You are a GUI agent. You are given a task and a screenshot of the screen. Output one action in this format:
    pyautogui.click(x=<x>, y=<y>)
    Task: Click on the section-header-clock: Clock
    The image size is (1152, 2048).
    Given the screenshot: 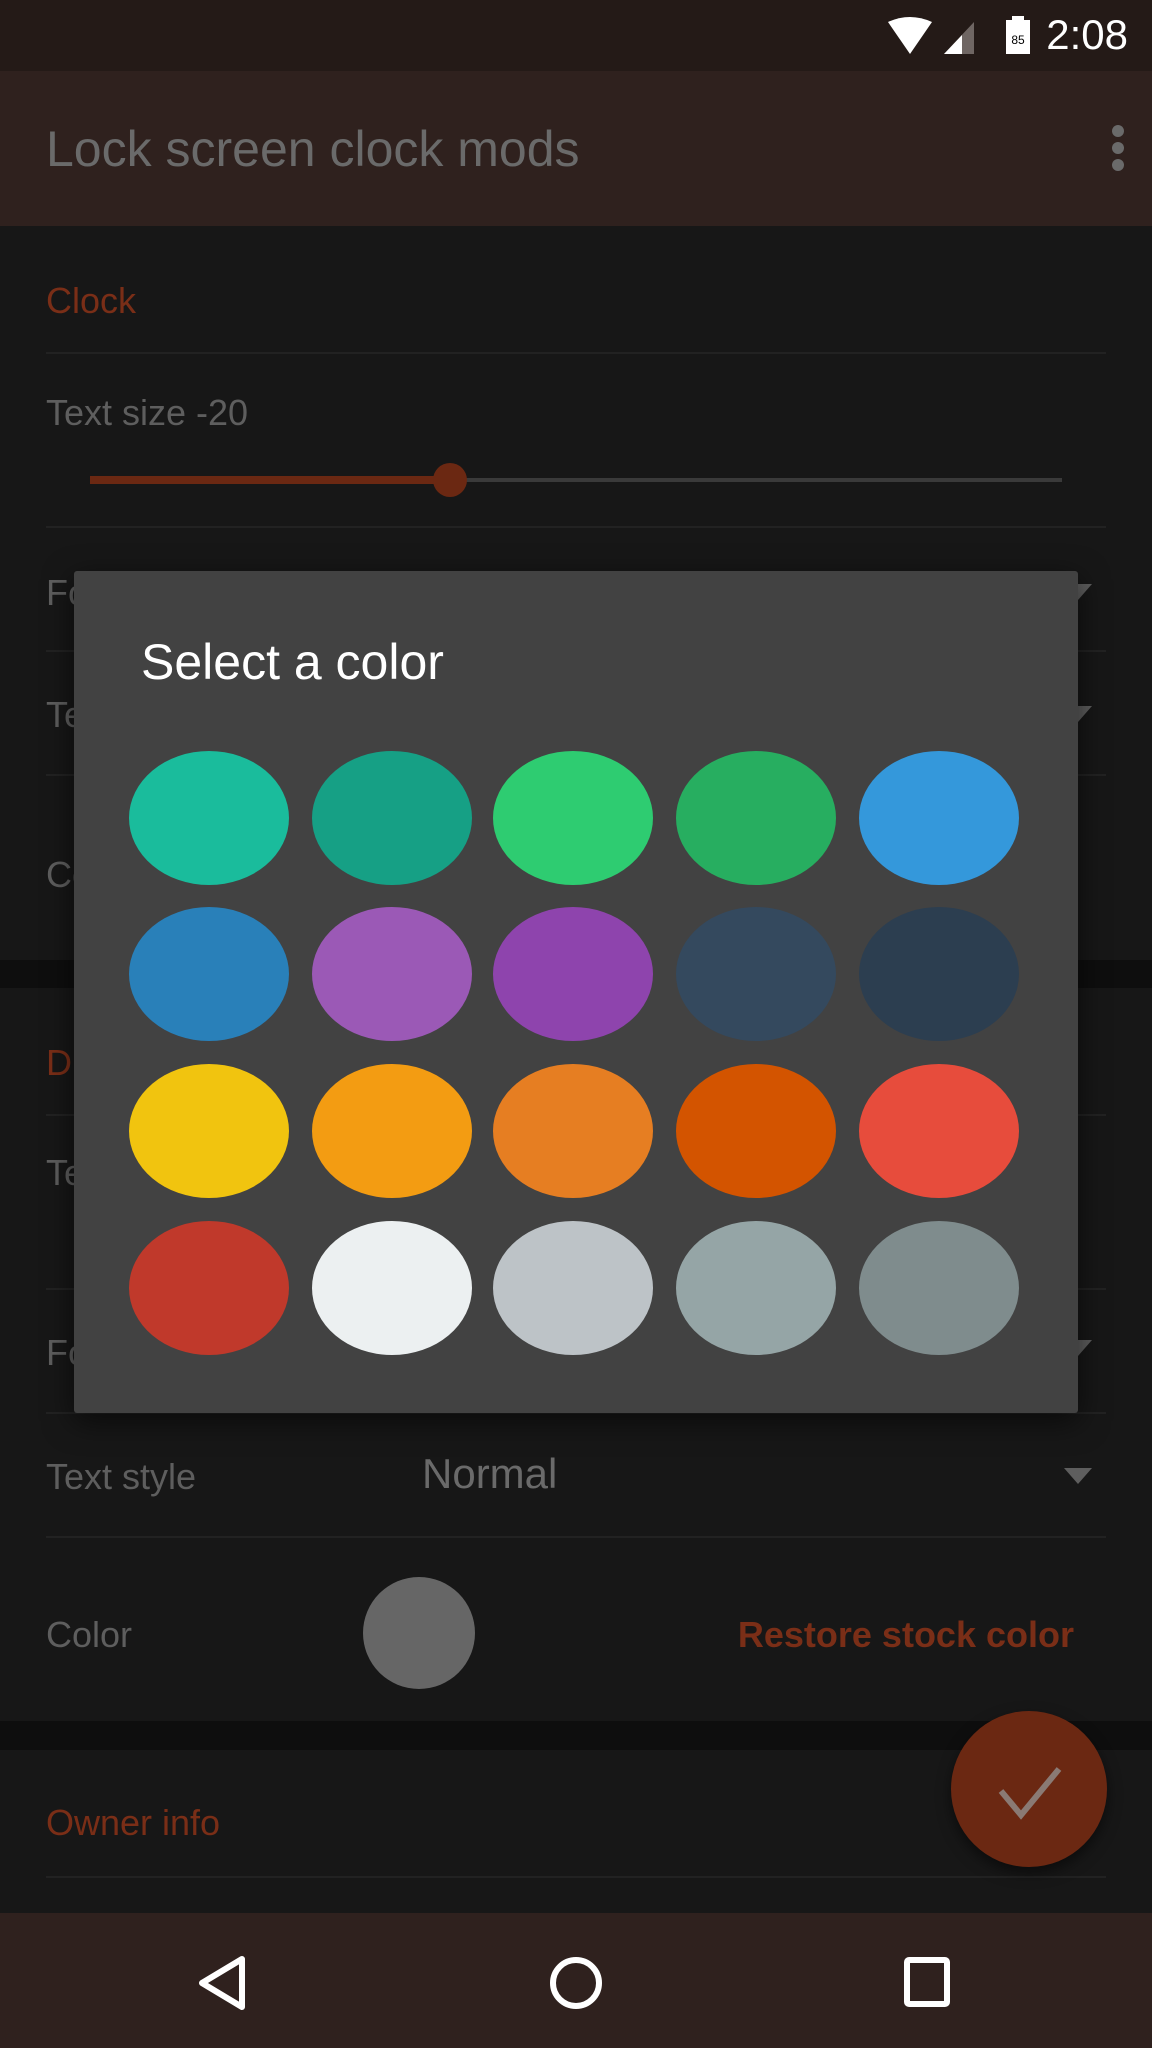 What is the action you would take?
    pyautogui.click(x=91, y=300)
    